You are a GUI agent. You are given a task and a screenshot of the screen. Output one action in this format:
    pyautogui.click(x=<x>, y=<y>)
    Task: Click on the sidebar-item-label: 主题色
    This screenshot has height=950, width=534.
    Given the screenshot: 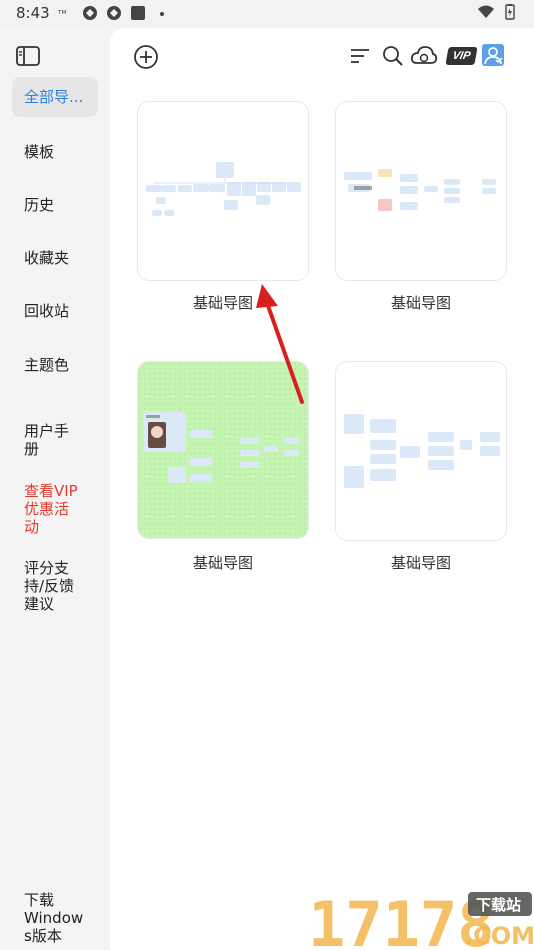 What is the action you would take?
    pyautogui.click(x=47, y=365)
    